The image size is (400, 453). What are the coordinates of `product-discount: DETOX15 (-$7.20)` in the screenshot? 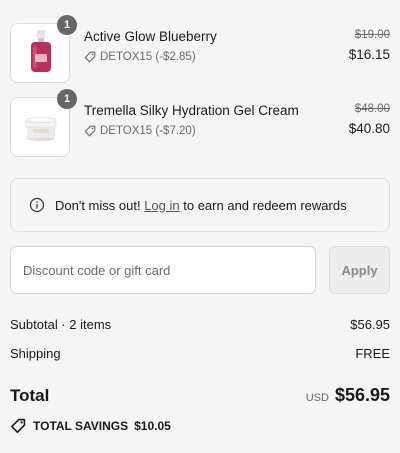 It's located at (140, 131).